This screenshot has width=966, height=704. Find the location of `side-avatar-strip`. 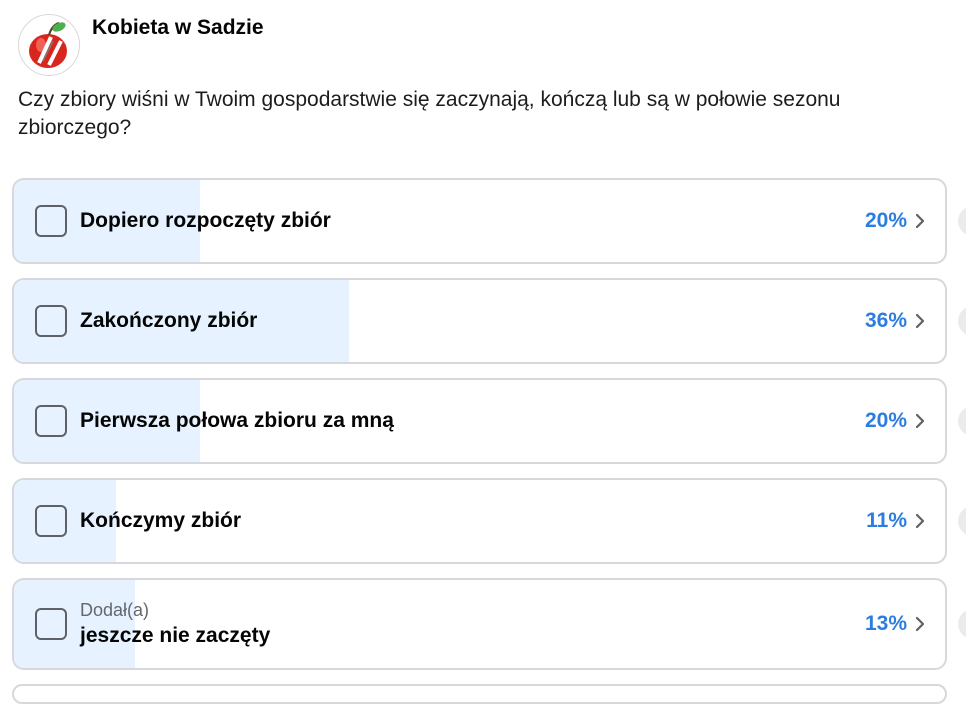

side-avatar-strip is located at coordinates (962, 428).